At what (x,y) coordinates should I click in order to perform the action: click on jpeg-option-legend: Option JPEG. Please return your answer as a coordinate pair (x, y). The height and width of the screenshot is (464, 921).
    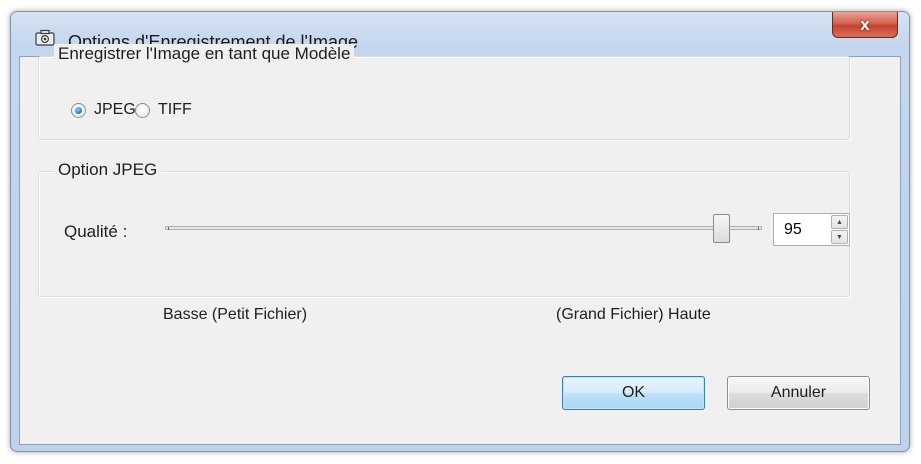
    Looking at the image, I should click on (108, 170).